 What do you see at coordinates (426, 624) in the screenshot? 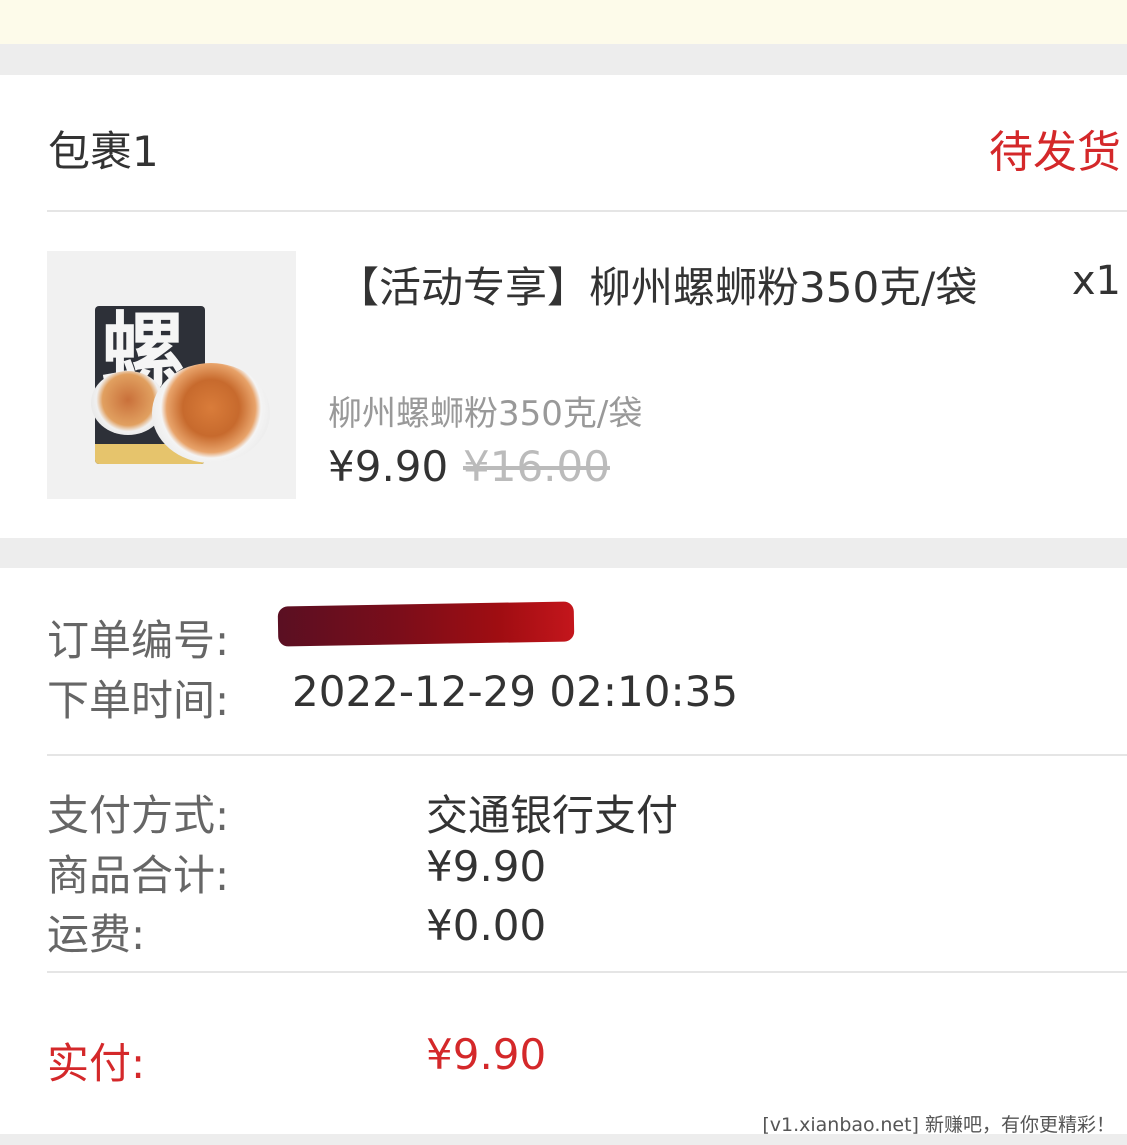
I see `redacted-order-number` at bounding box center [426, 624].